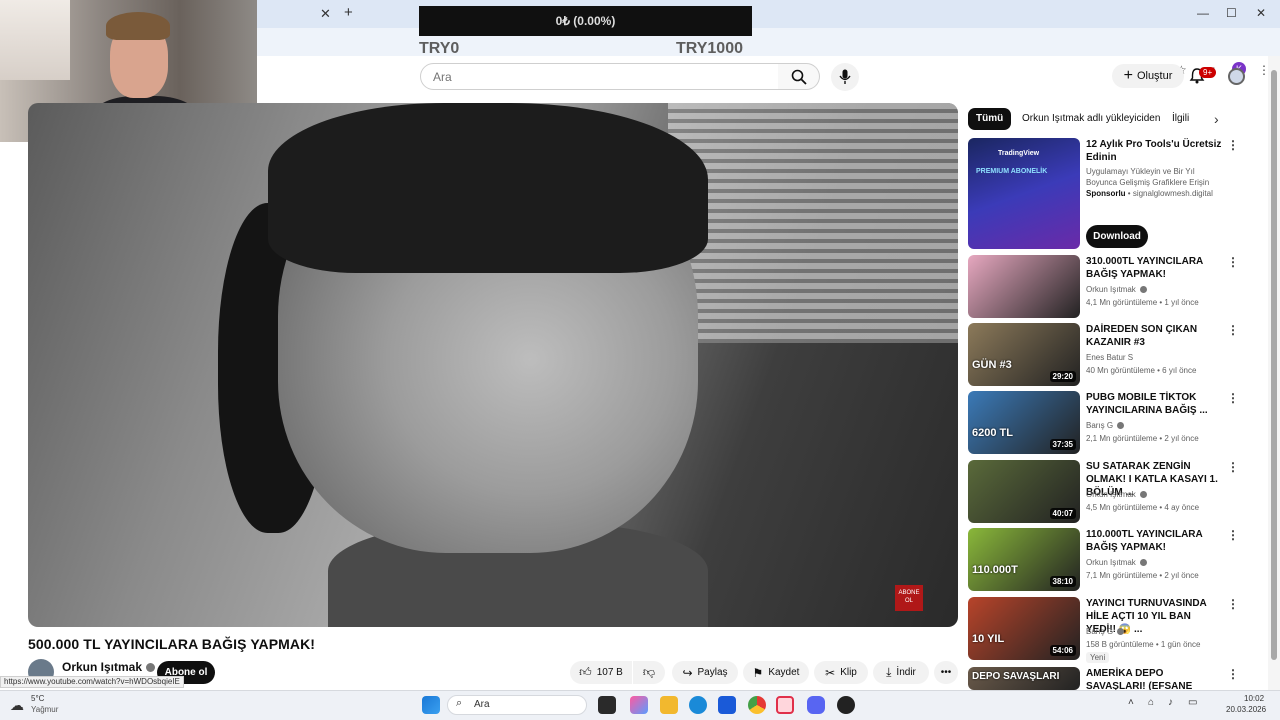 The height and width of the screenshot is (720, 1280). What do you see at coordinates (1142, 302) in the screenshot?
I see `recommendation-meta: 4,1 Mn görüntüleme • 1 yıl önce` at bounding box center [1142, 302].